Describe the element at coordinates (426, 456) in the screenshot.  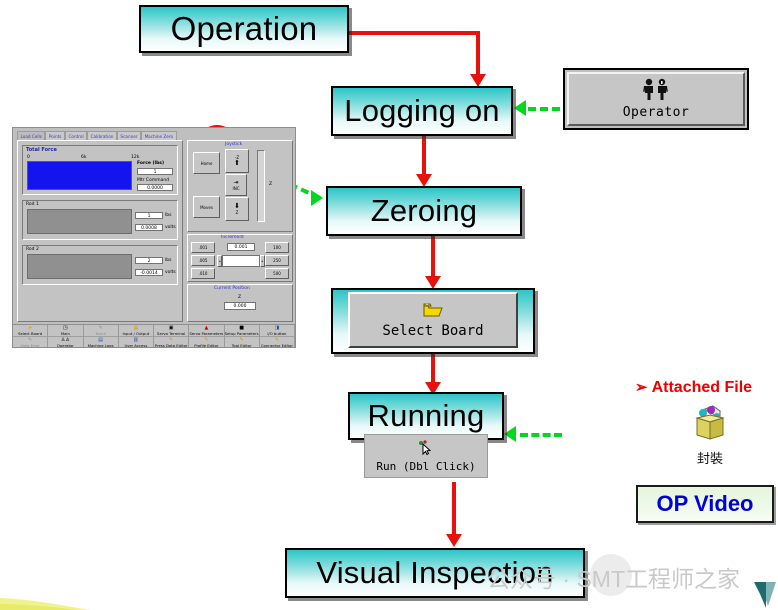
I see `run-dbl-click-button: Run (Dbl Click)` at that location.